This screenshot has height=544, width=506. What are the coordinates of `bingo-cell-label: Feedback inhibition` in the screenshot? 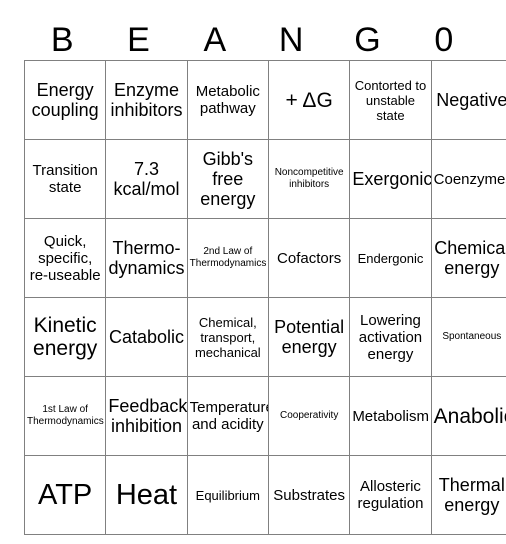 It's located at (148, 416).